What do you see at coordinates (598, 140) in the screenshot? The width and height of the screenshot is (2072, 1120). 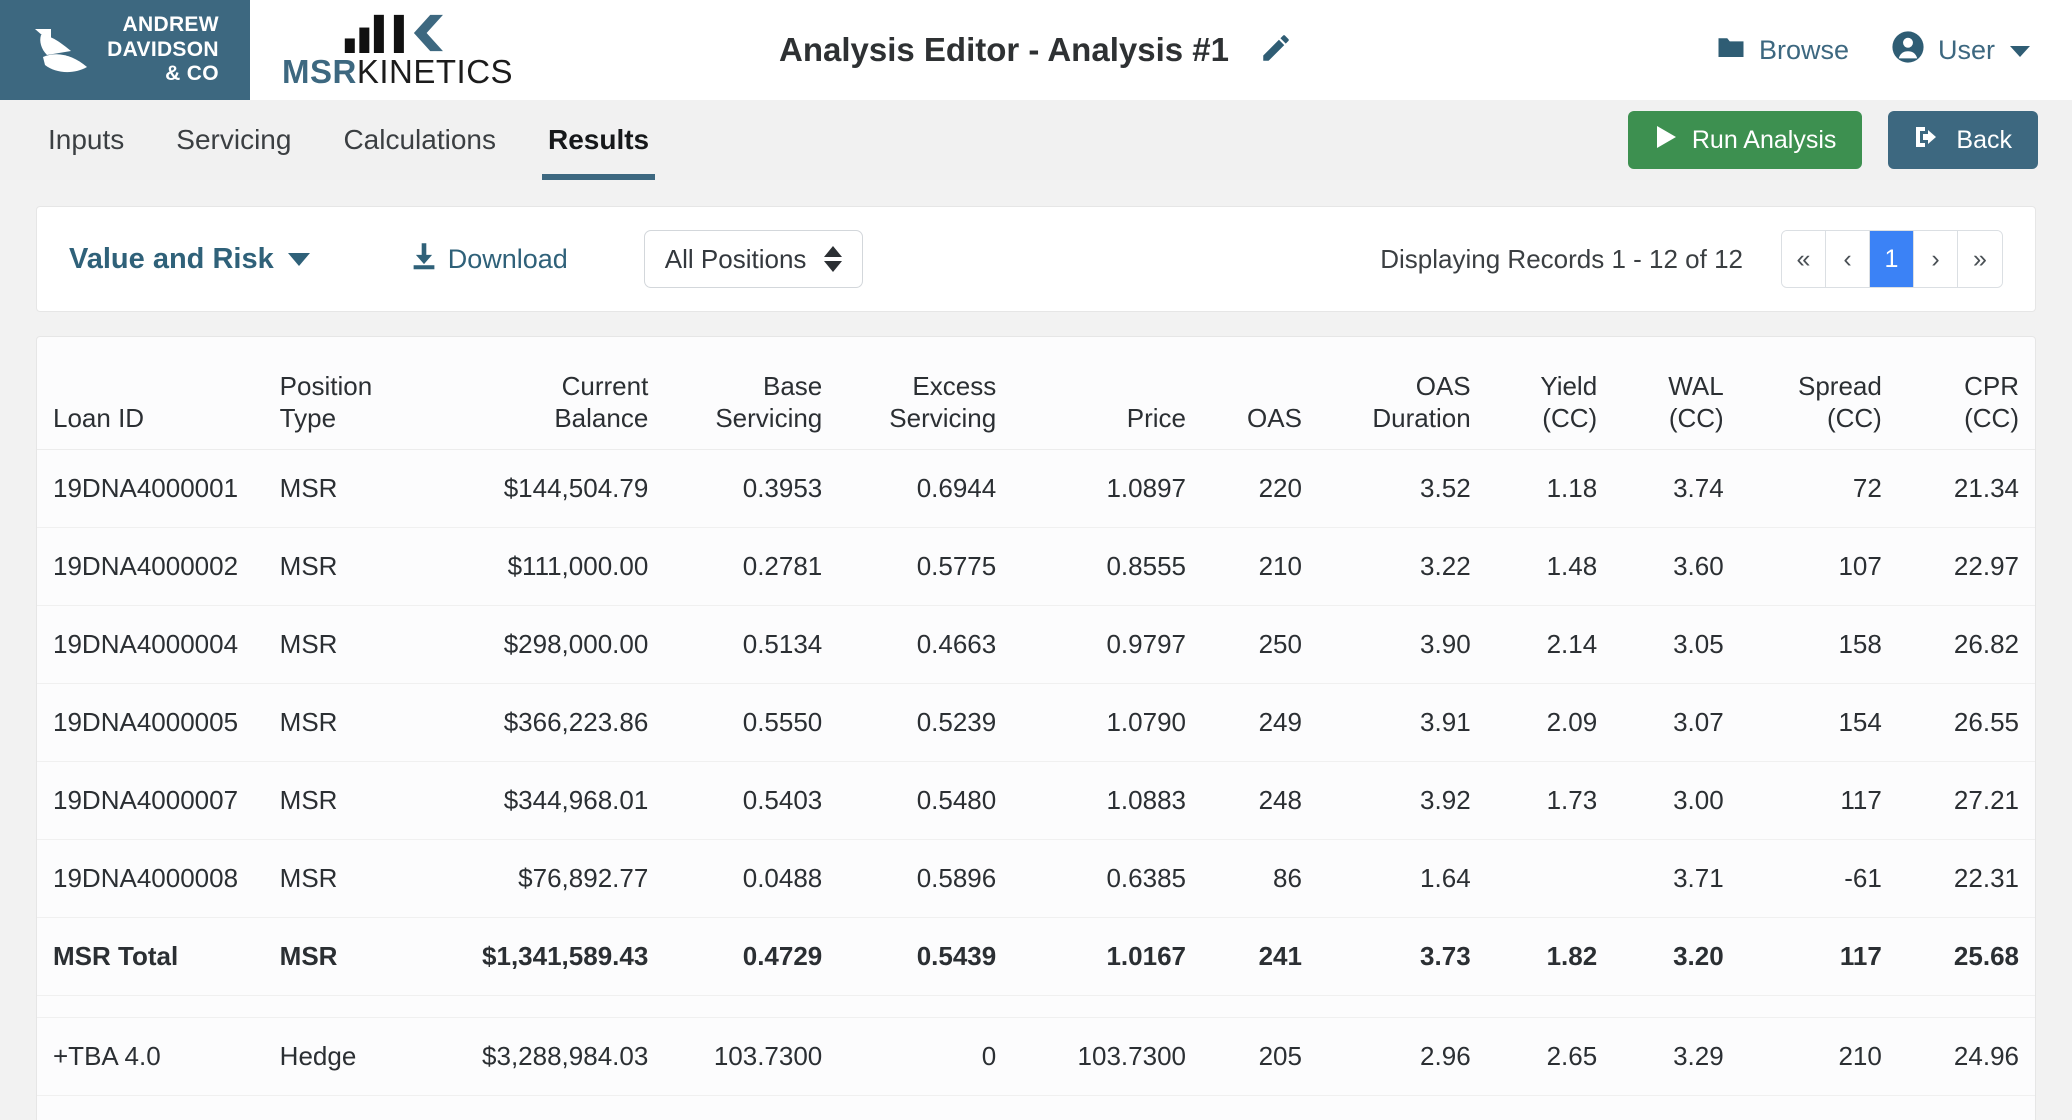 I see `tab-results: Results` at bounding box center [598, 140].